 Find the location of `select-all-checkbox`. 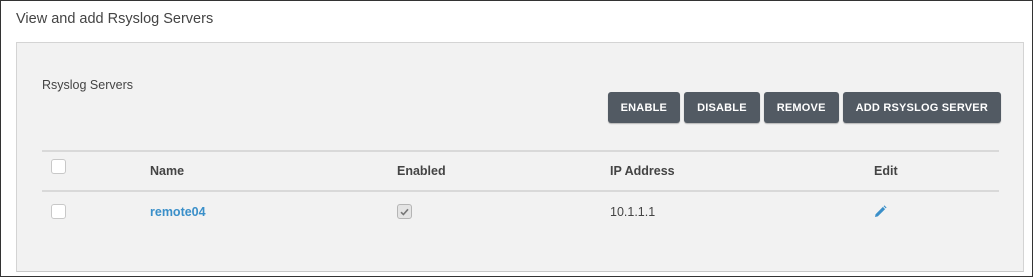

select-all-checkbox is located at coordinates (58, 166).